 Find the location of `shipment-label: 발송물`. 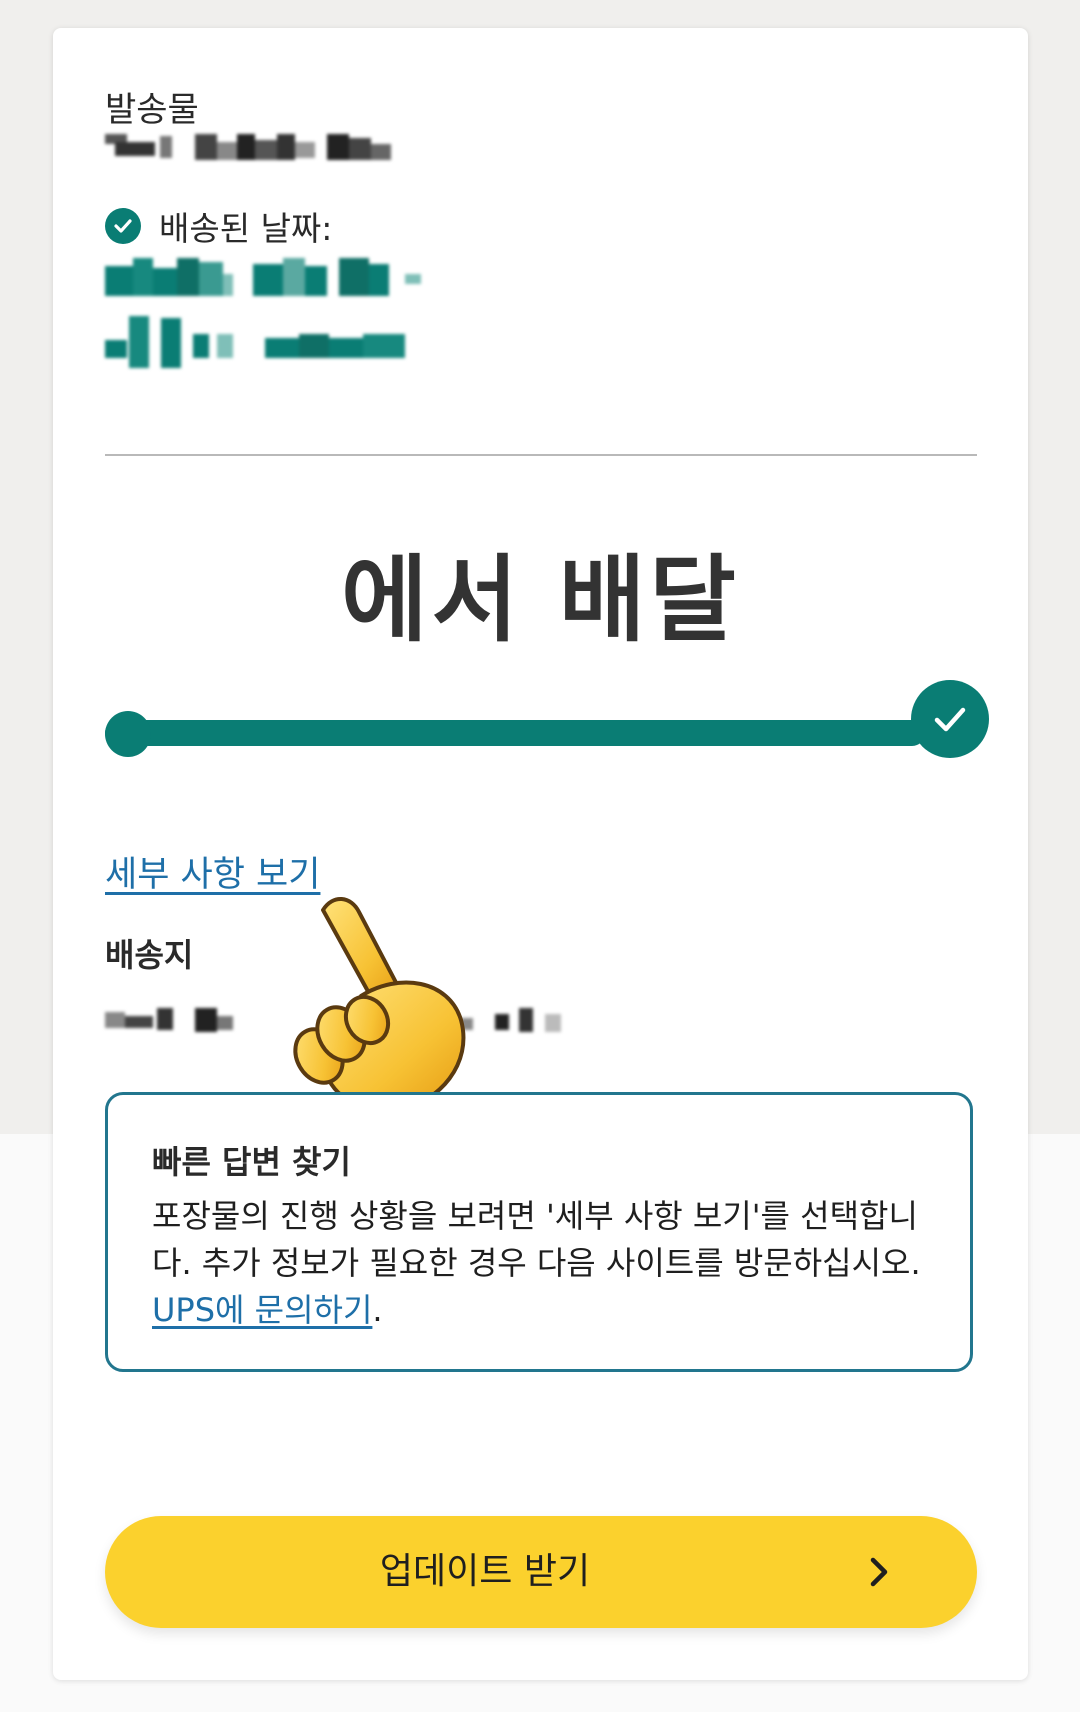

shipment-label: 발송물 is located at coordinates (152, 110).